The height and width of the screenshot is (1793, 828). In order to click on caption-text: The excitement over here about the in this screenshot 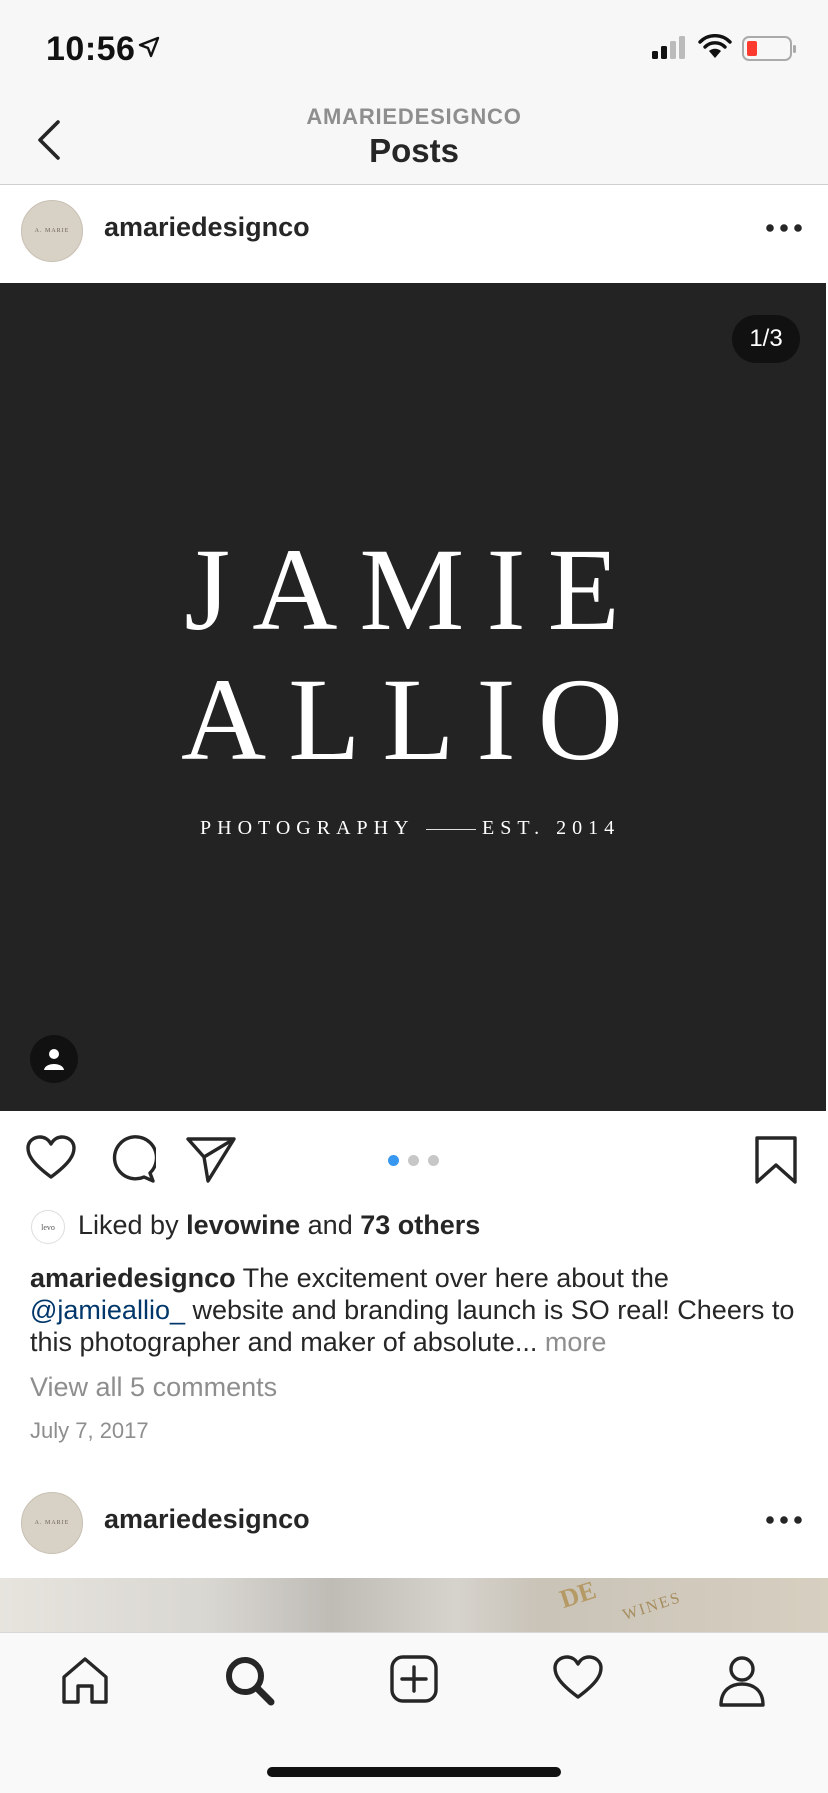, I will do `click(455, 1278)`.